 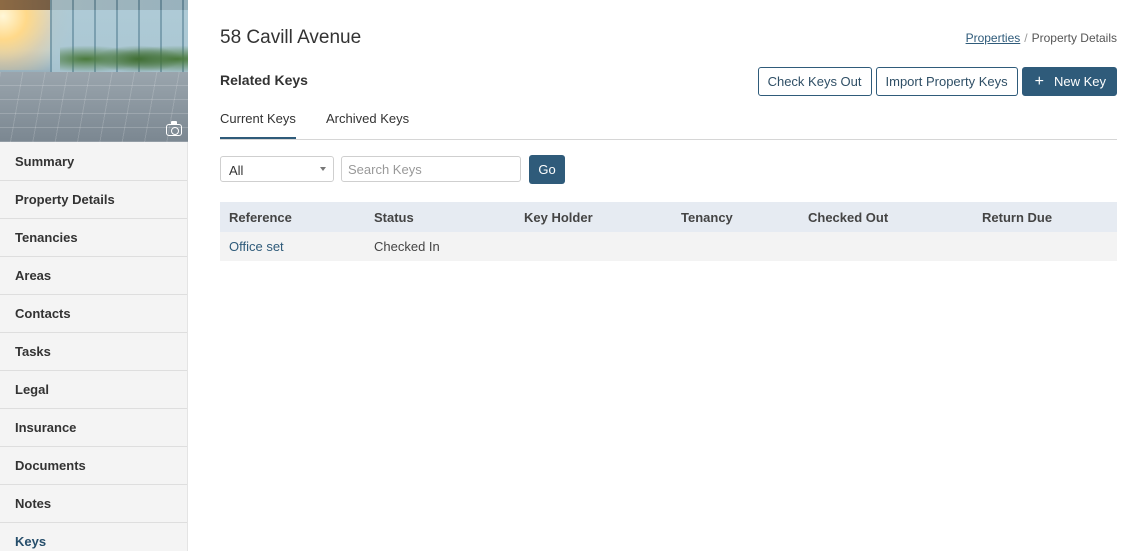 I want to click on sidebar-item-areas: Areas, so click(x=93, y=276).